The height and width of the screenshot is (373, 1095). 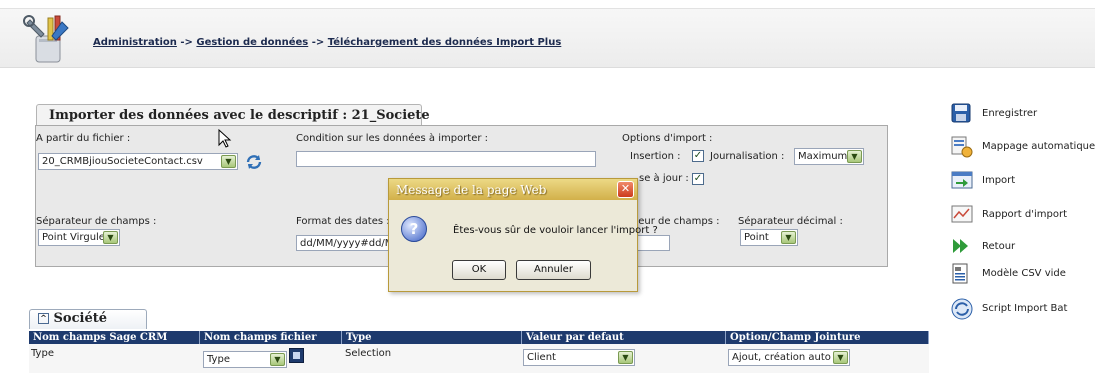 I want to click on societe-tab: ^ Société, so click(x=88, y=319).